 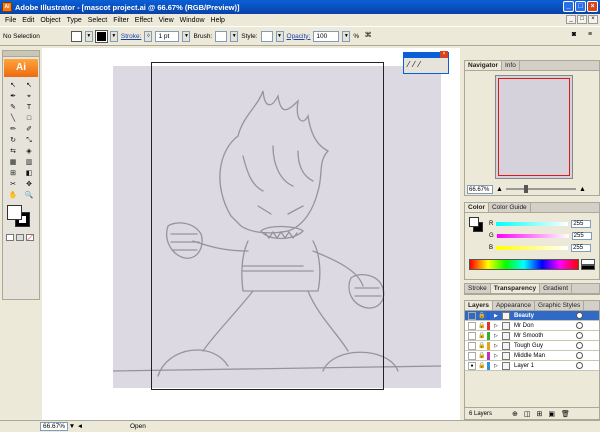 I want to click on new-layer-icon: ▣, so click(x=551, y=414).